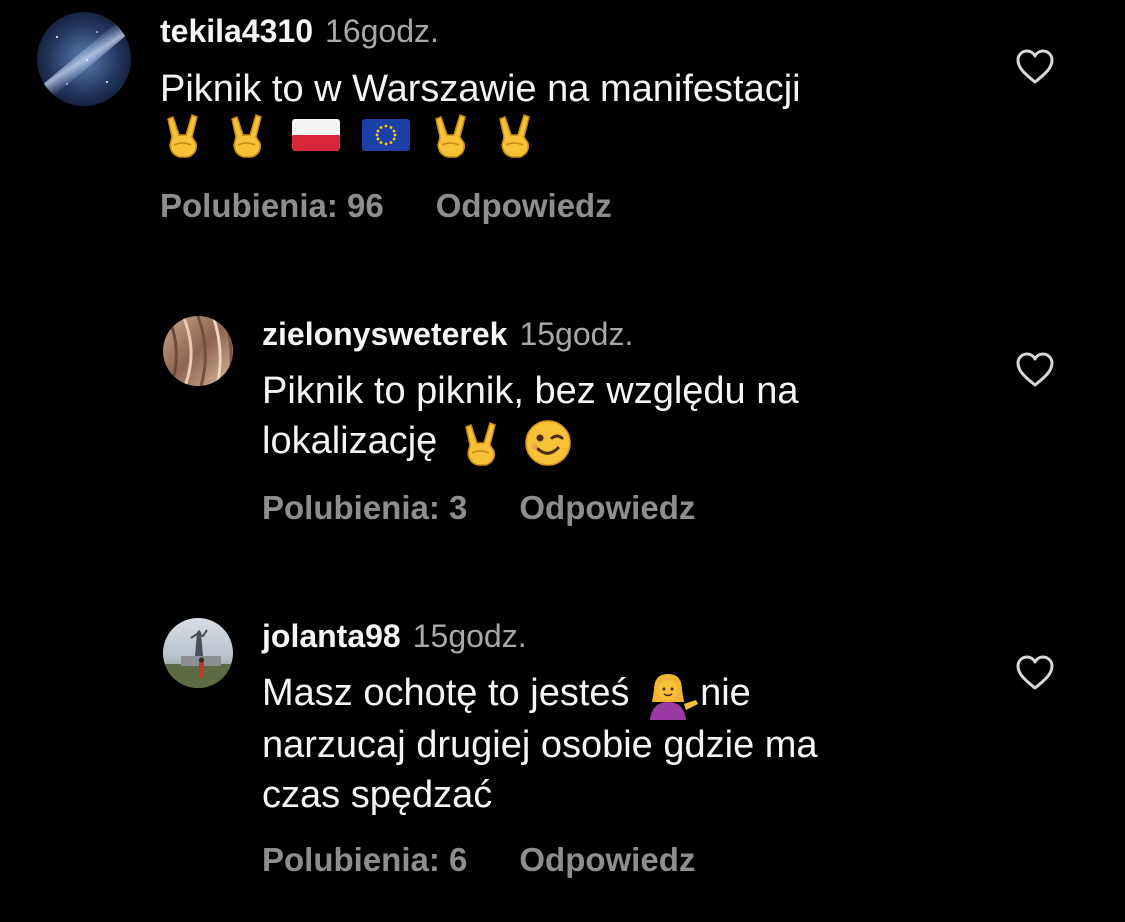 This screenshot has width=1125, height=922. I want to click on poland-flag-icon, so click(316, 137).